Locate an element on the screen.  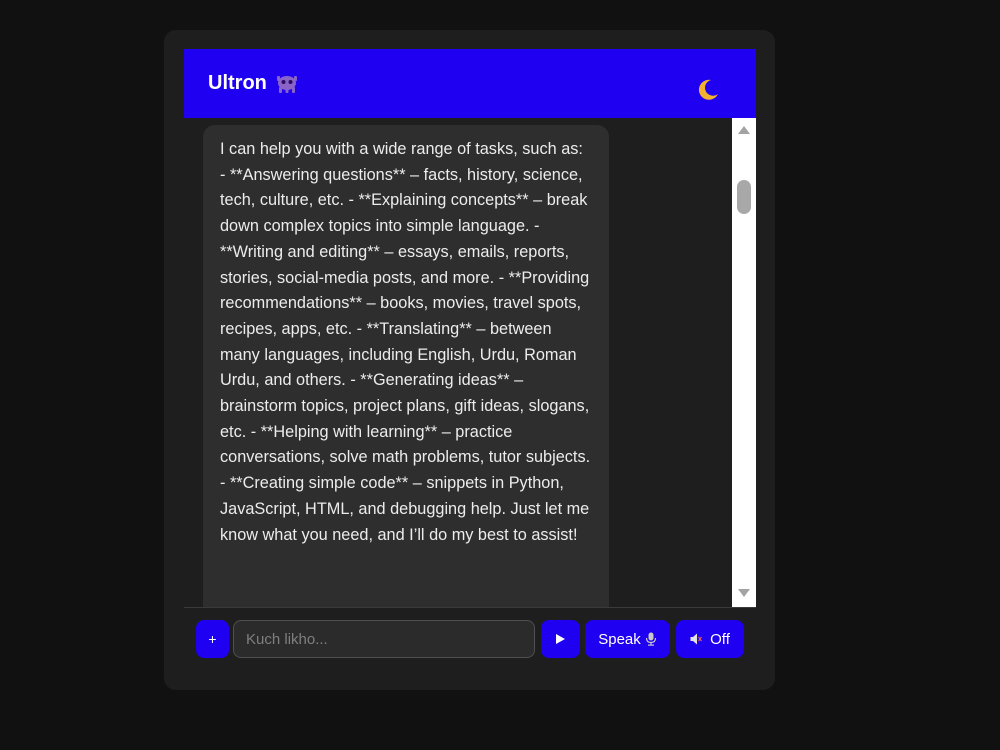
message-input is located at coordinates (384, 639).